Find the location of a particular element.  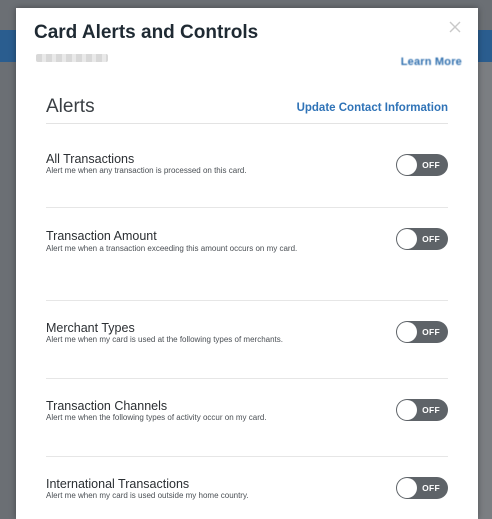

alert-title: Transaction Amount is located at coordinates (101, 236).